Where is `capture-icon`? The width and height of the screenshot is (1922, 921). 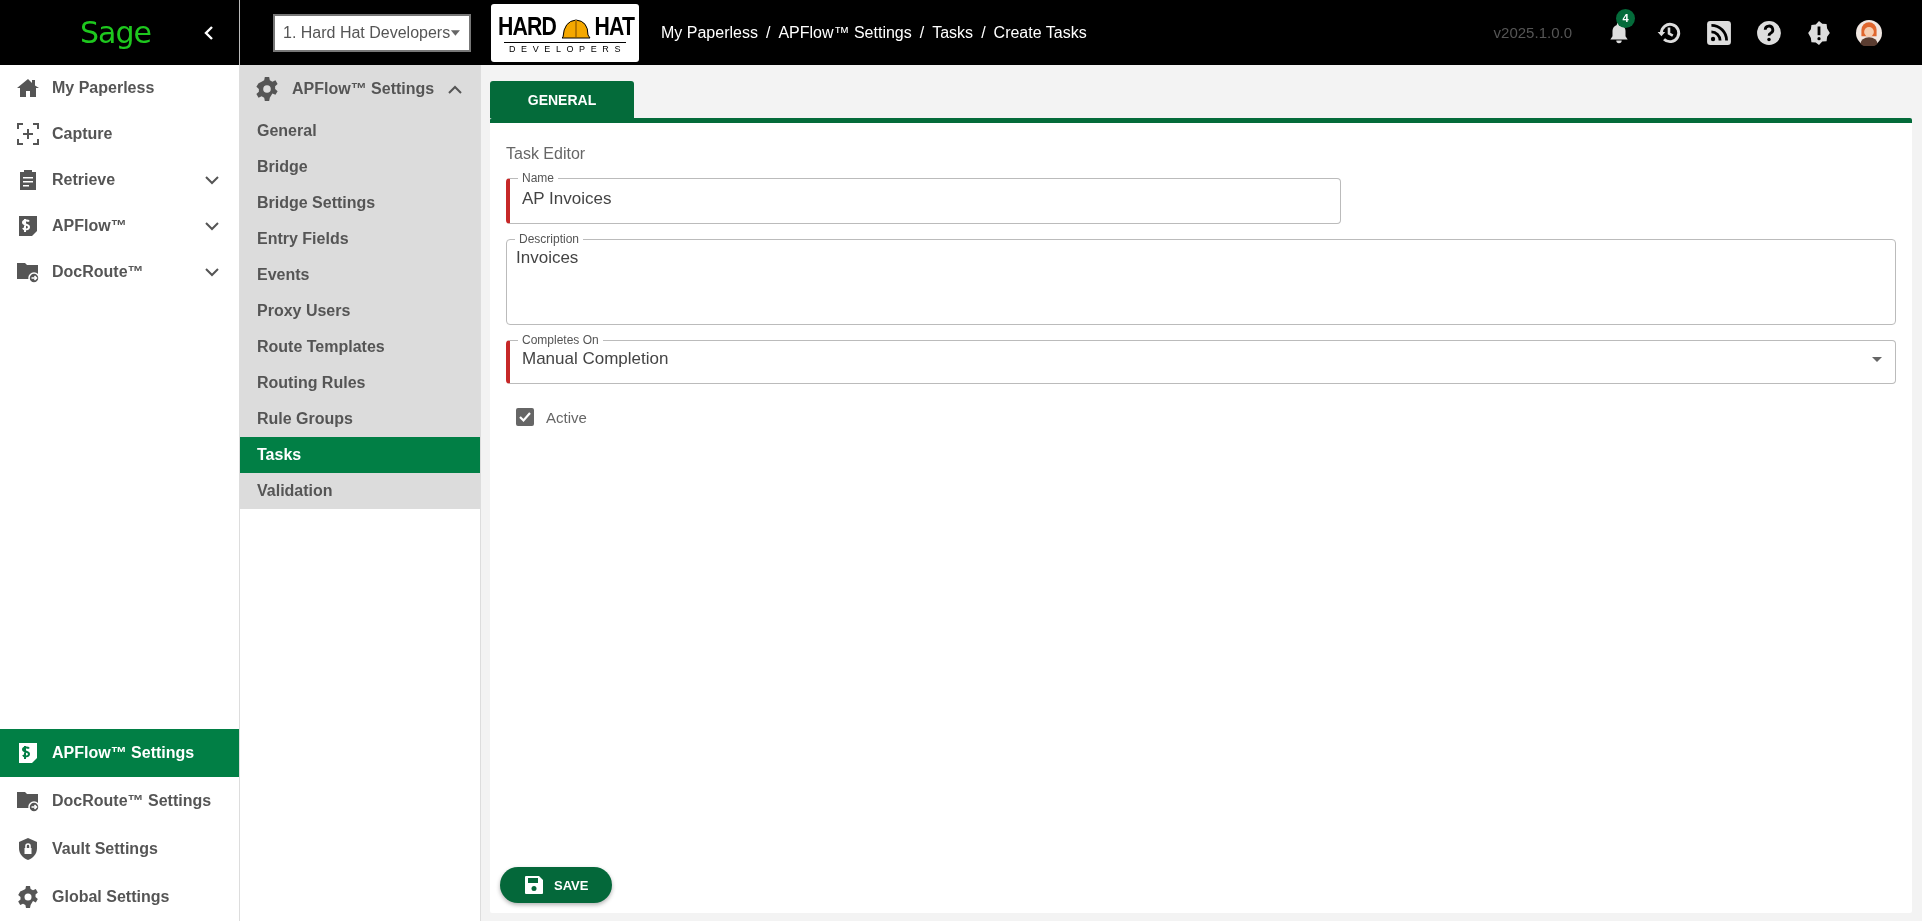 capture-icon is located at coordinates (28, 134).